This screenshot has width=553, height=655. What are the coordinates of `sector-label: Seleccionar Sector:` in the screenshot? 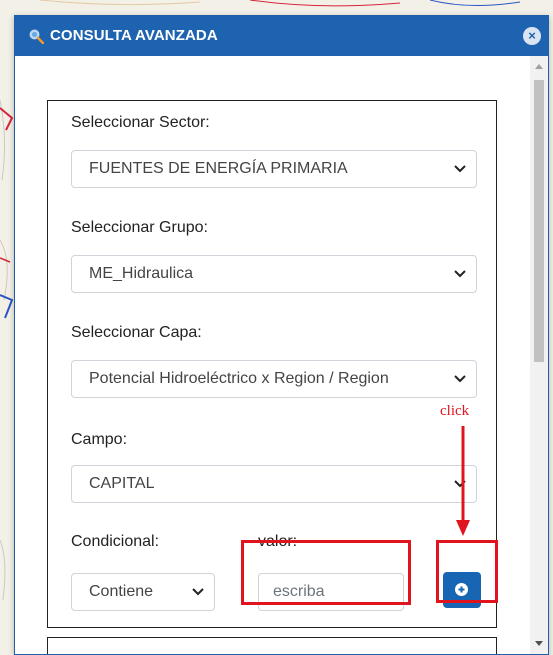 It's located at (140, 122).